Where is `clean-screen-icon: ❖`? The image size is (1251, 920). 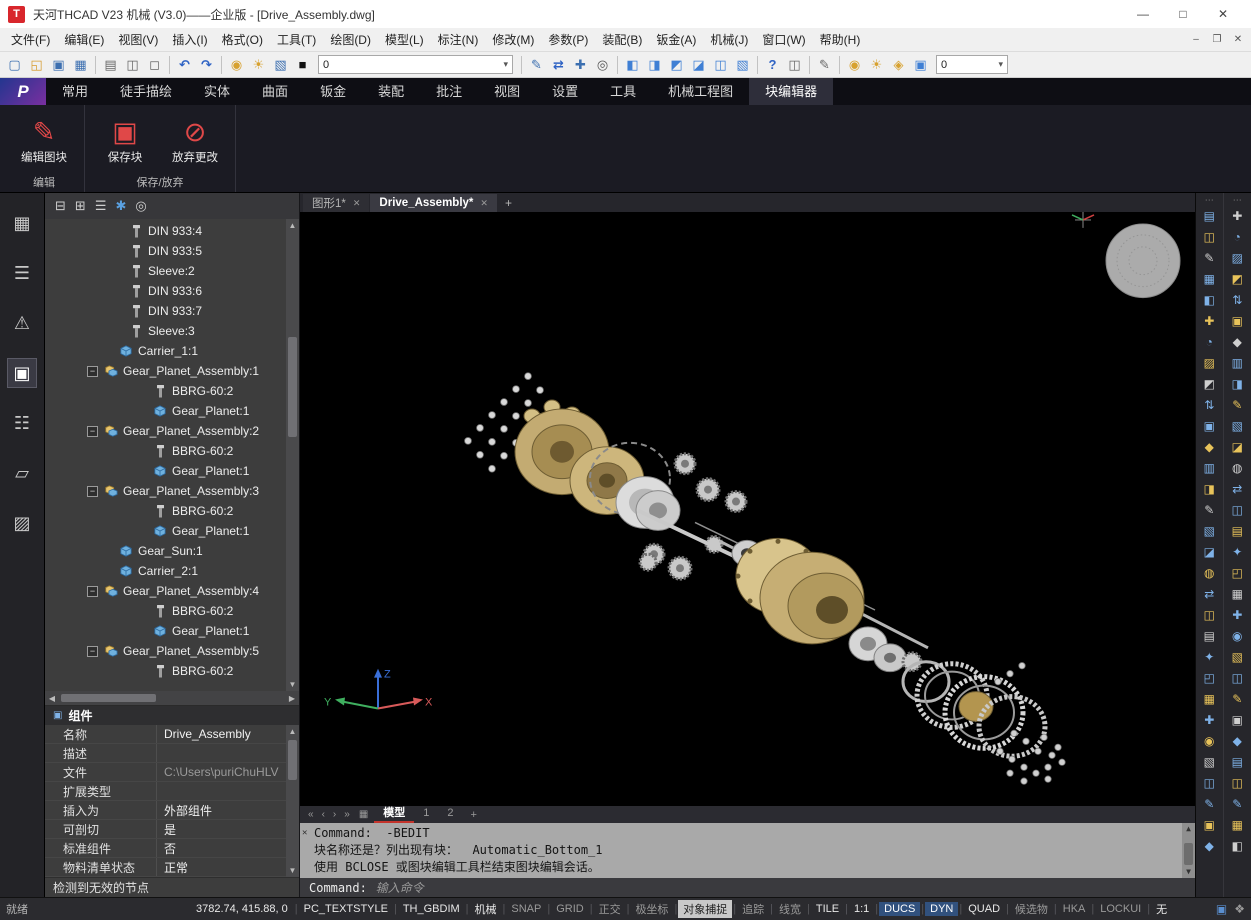
clean-screen-icon: ❖ is located at coordinates (1239, 909).